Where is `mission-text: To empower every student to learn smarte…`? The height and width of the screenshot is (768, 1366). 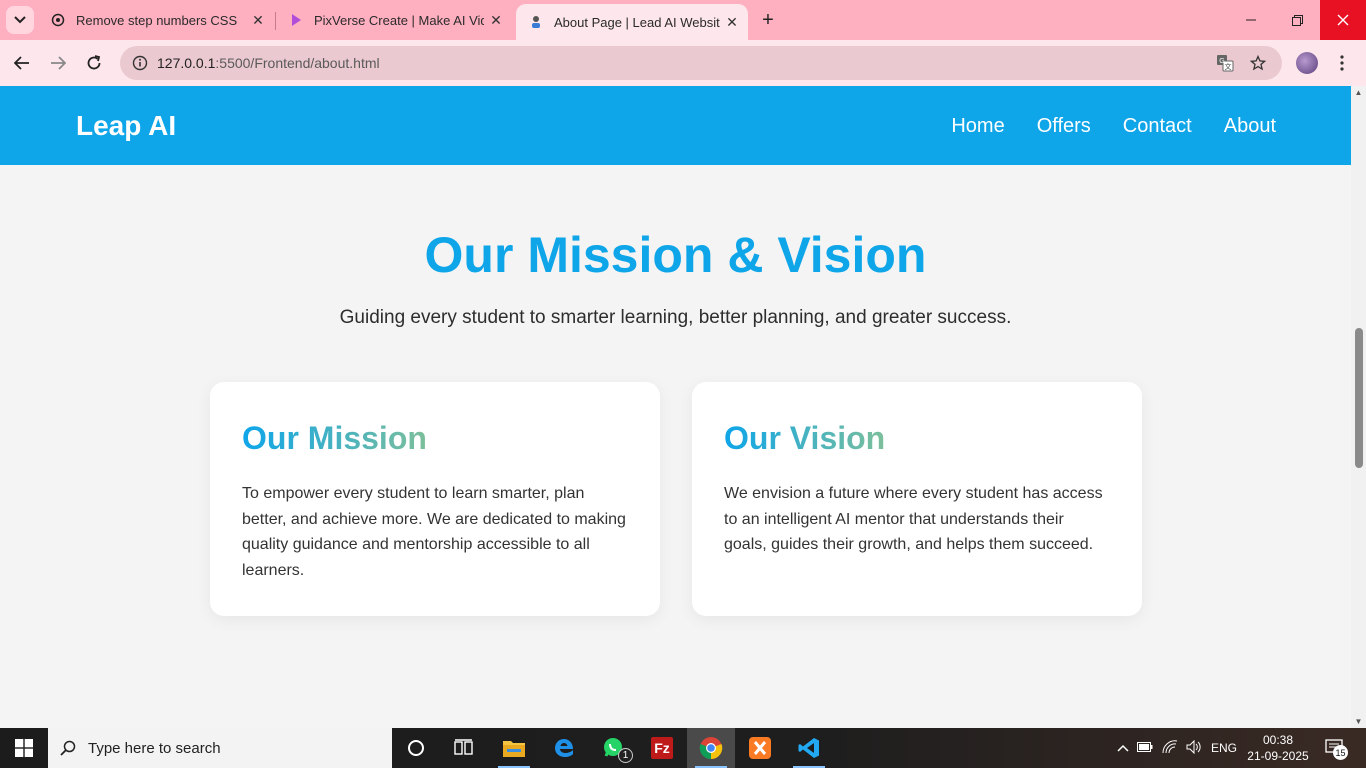
mission-text: To empower every student to learn smarte… is located at coordinates (434, 532).